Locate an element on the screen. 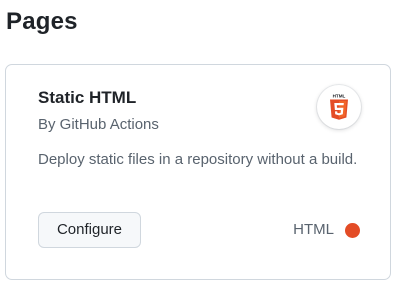 This screenshot has height=286, width=396. language-indicator: HTML is located at coordinates (326, 230).